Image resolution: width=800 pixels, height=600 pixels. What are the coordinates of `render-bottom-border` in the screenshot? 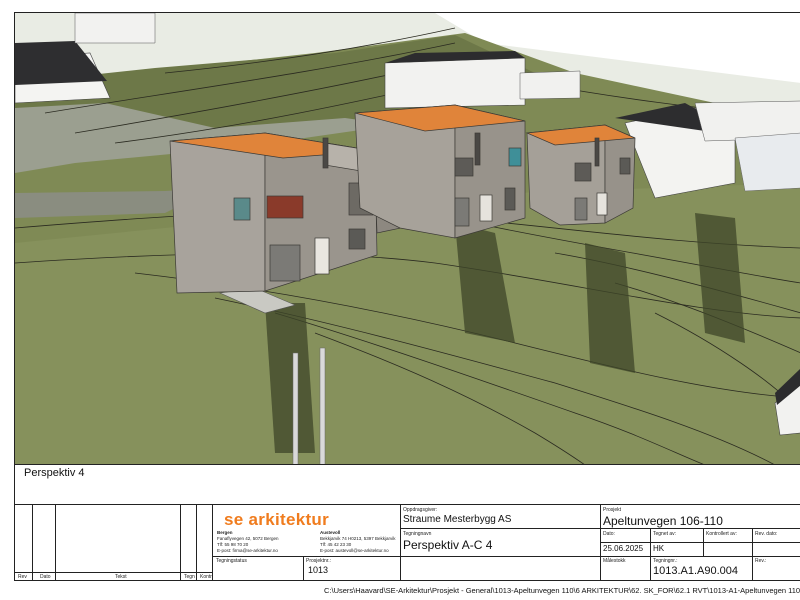 It's located at (407, 464).